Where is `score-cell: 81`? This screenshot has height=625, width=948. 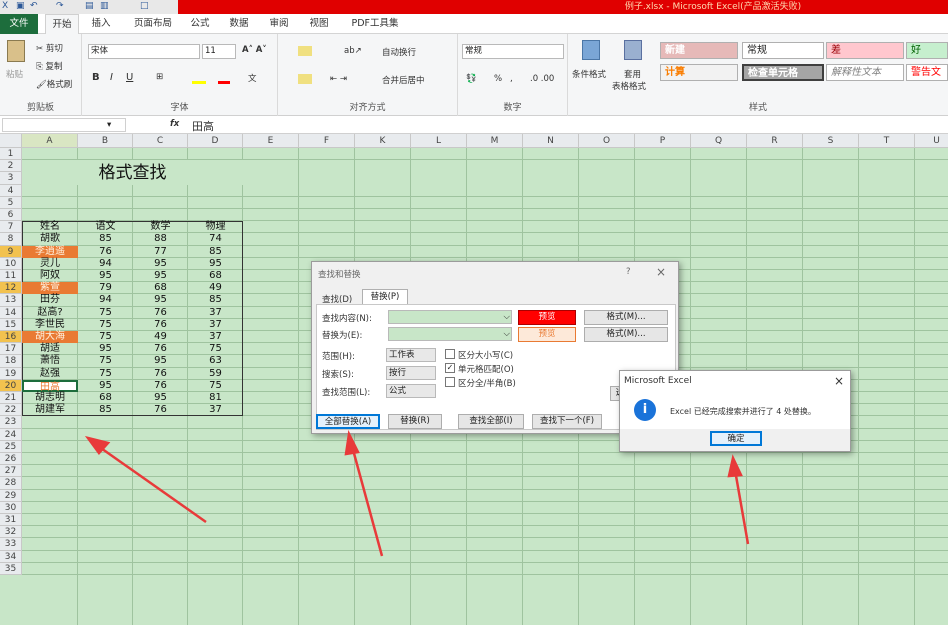
score-cell: 81 is located at coordinates (215, 398).